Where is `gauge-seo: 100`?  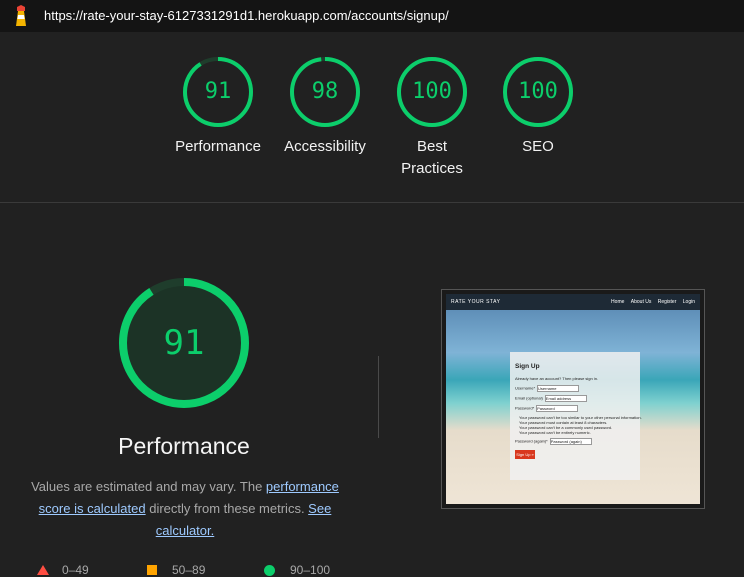
gauge-seo: 100 is located at coordinates (538, 92).